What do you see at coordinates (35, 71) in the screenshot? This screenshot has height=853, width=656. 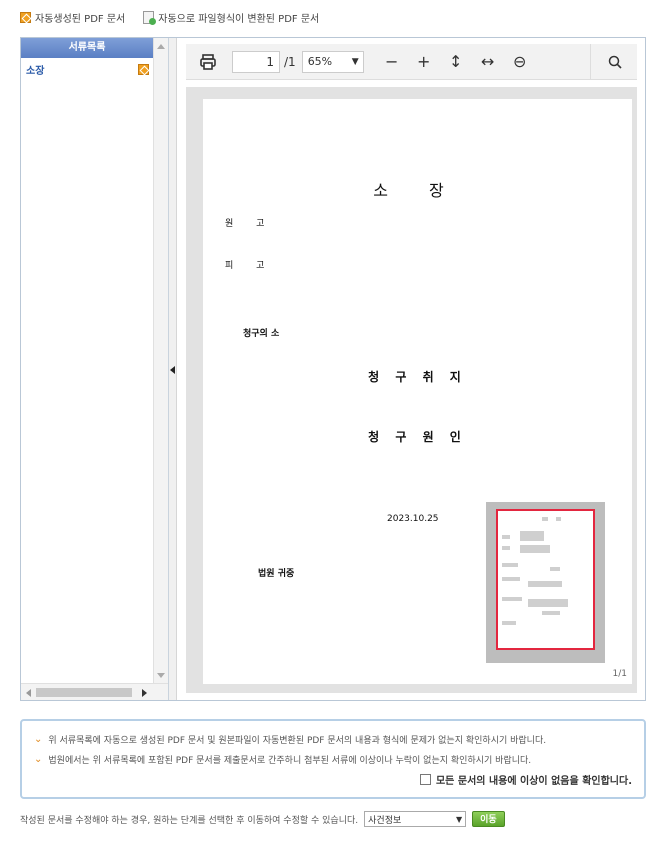 I see `sidebar-item-label: 소장` at bounding box center [35, 71].